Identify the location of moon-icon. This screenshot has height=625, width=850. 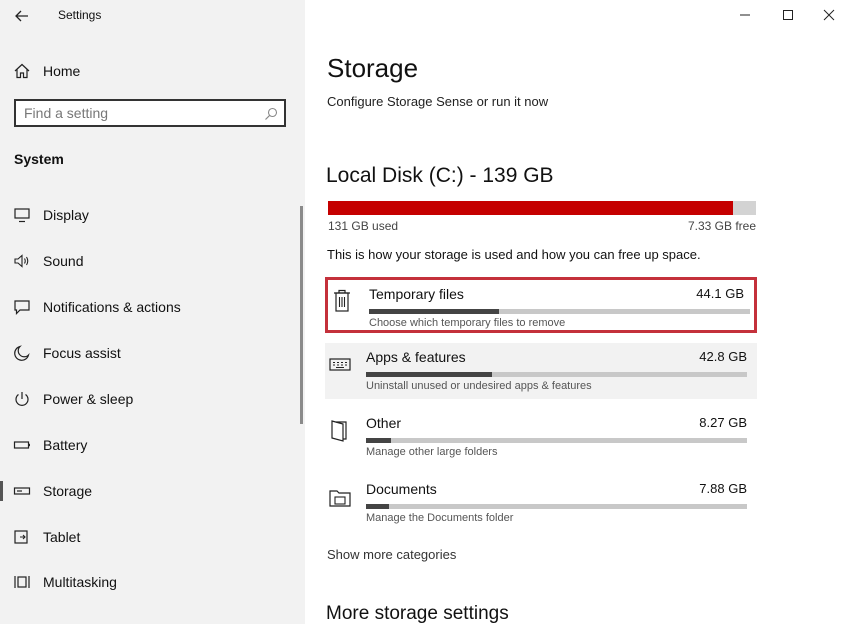
(22, 353).